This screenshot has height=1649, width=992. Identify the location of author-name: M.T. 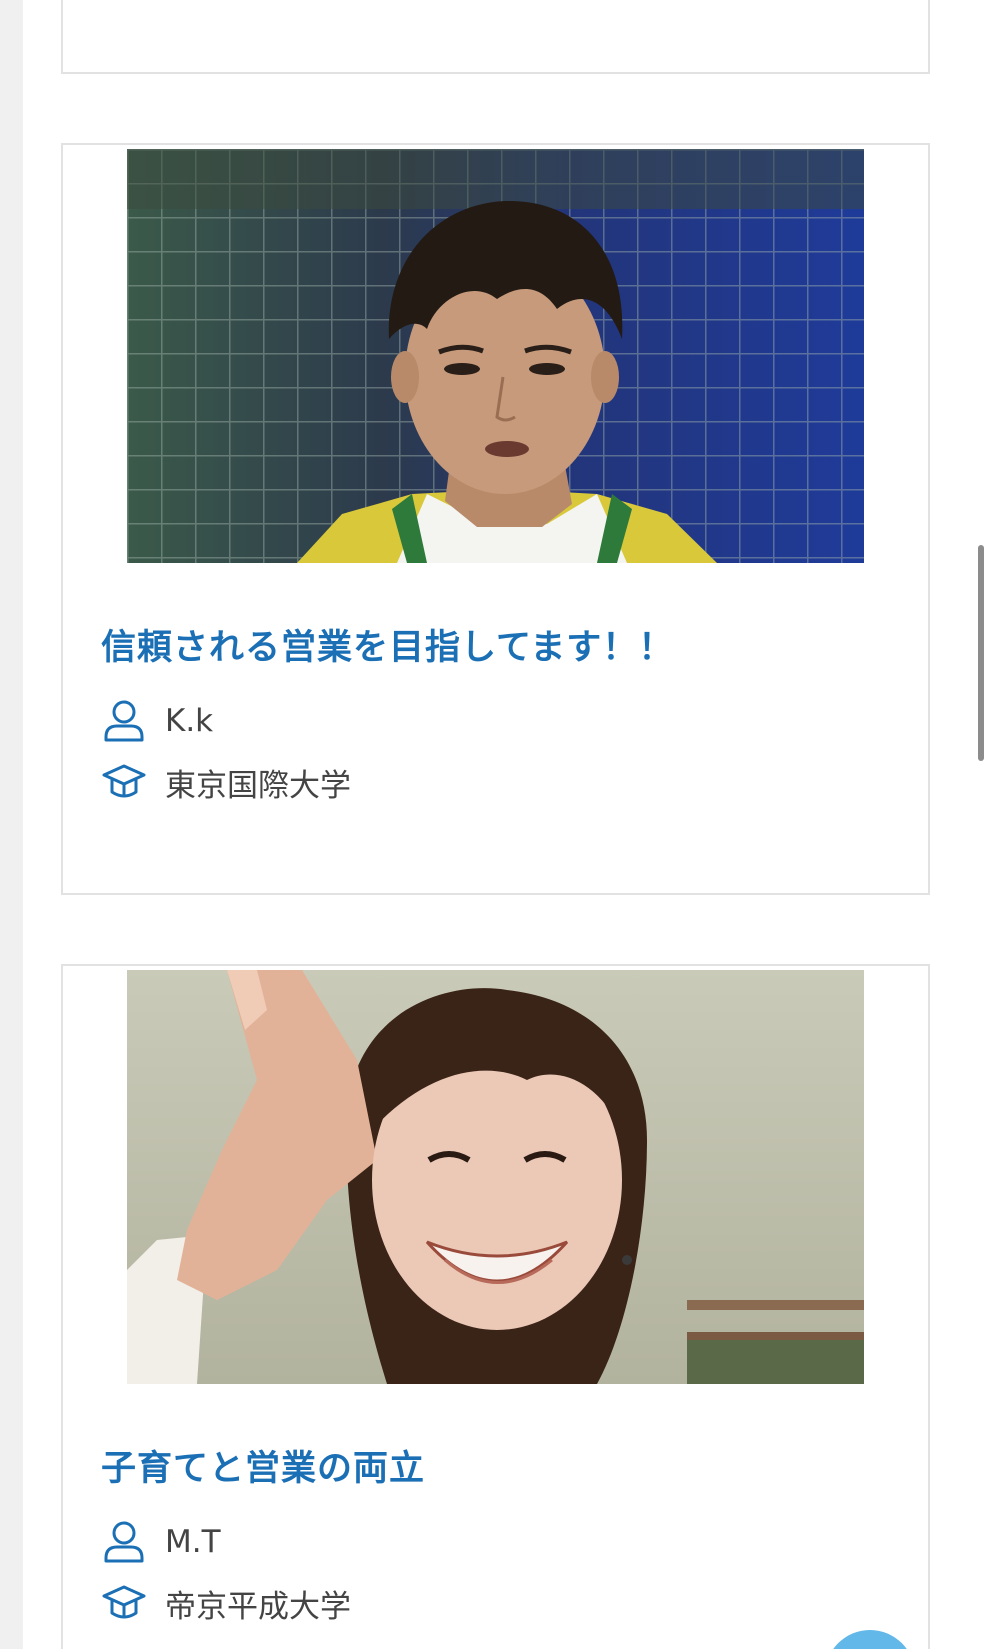
(193, 1542).